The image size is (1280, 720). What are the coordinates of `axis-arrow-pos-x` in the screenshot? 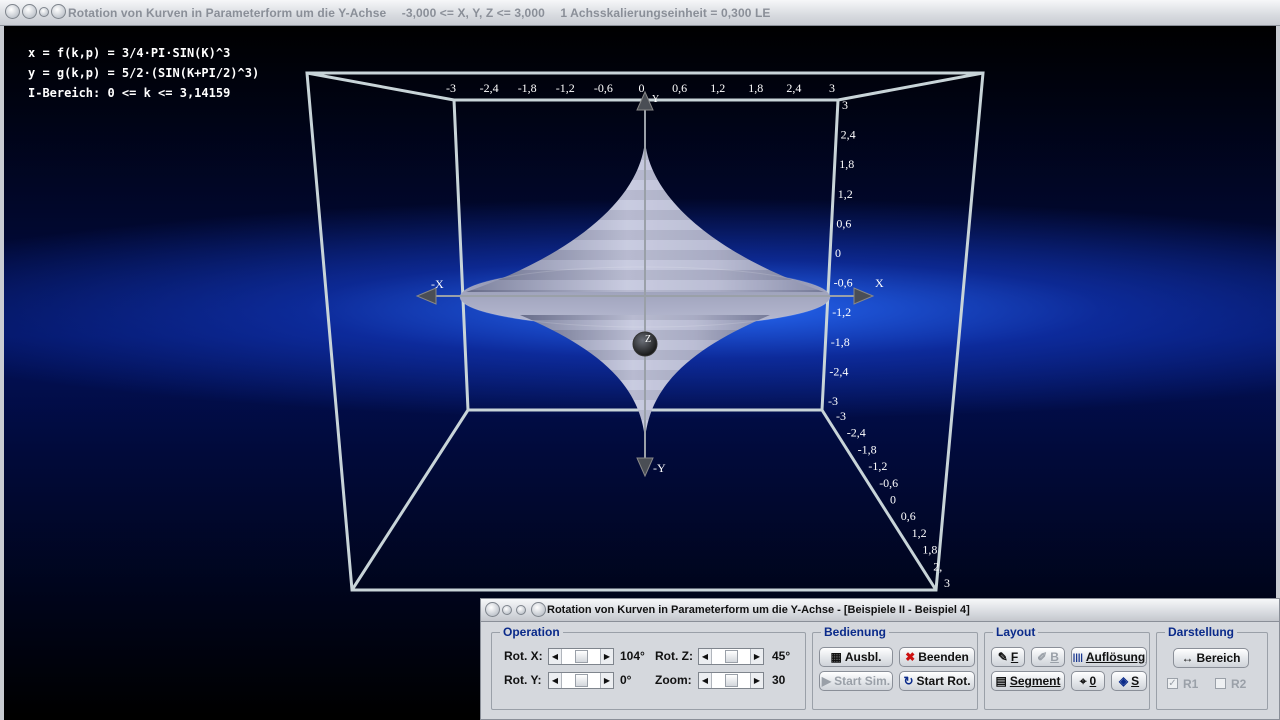 It's located at (864, 296).